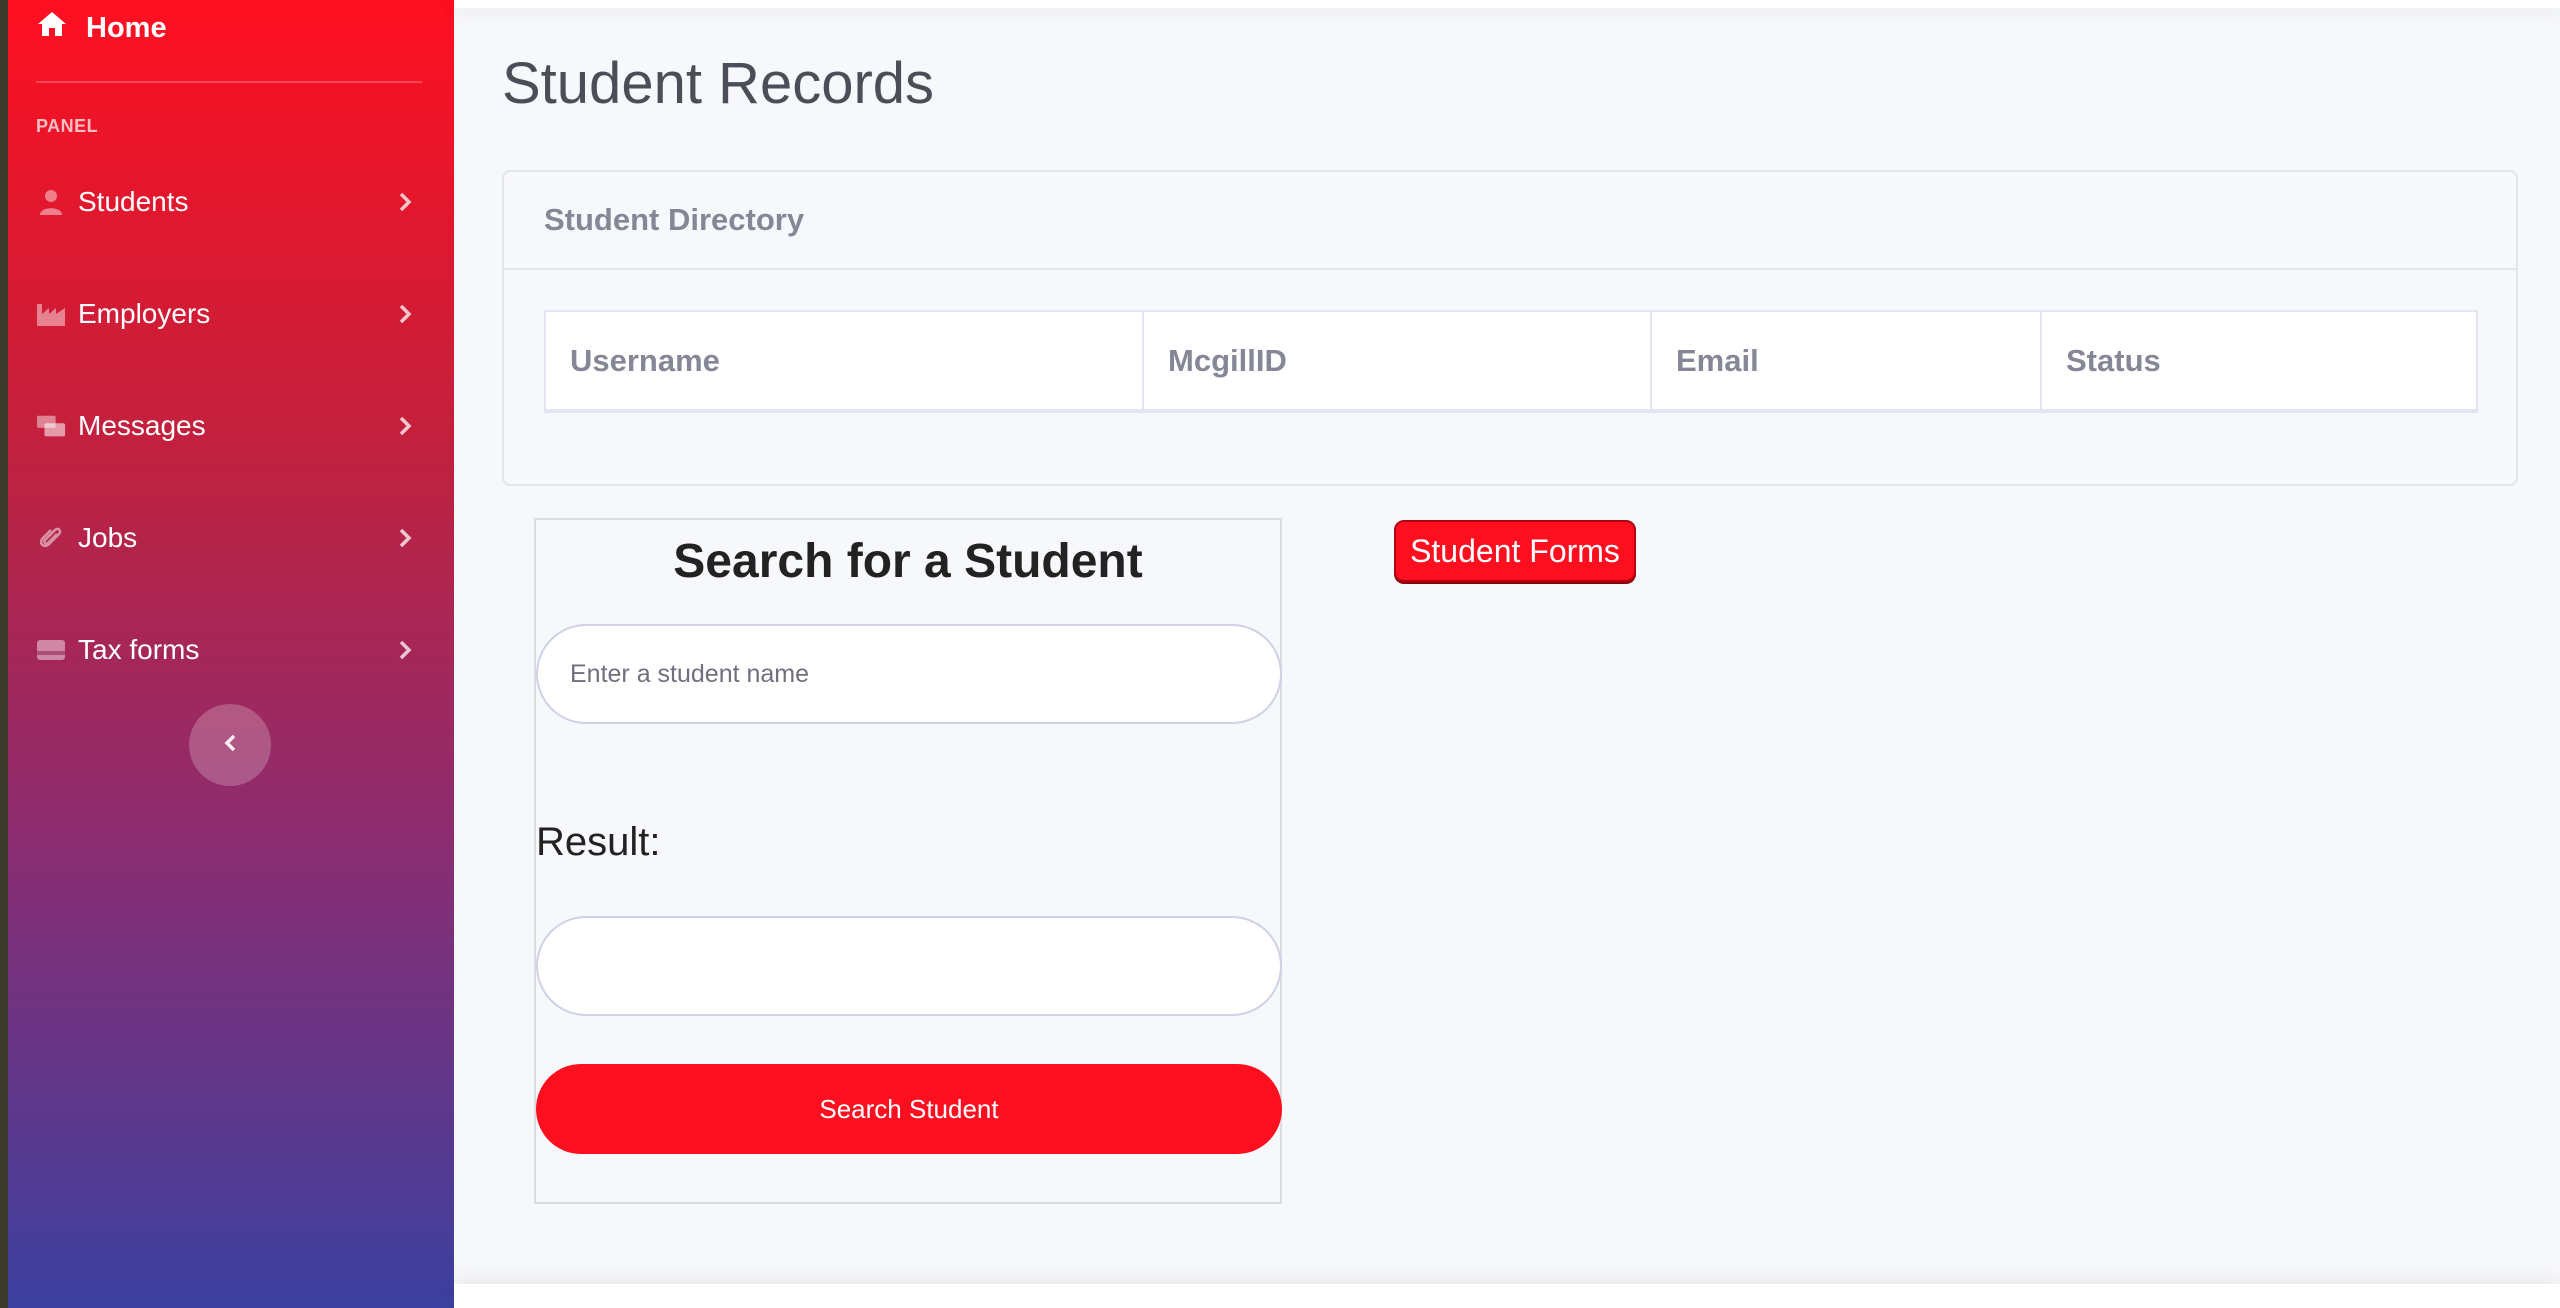  What do you see at coordinates (909, 674) in the screenshot?
I see `student-name-input` at bounding box center [909, 674].